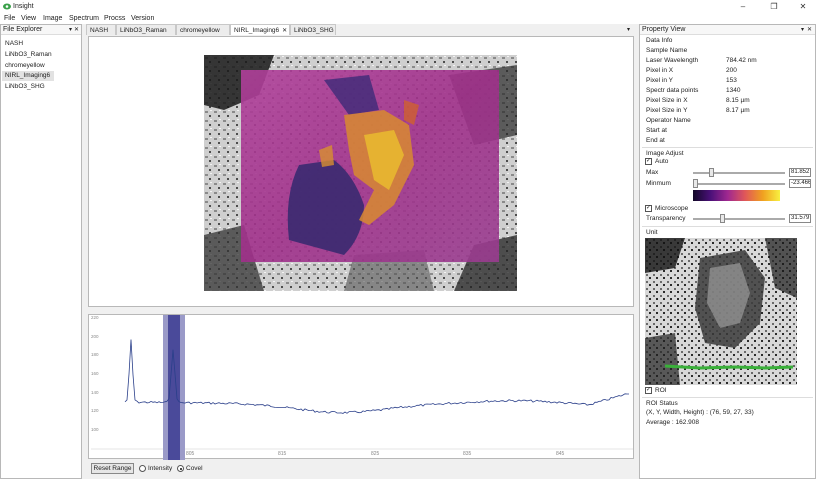  Describe the element at coordinates (803, 6) in the screenshot. I see `close-button: ✕` at that location.